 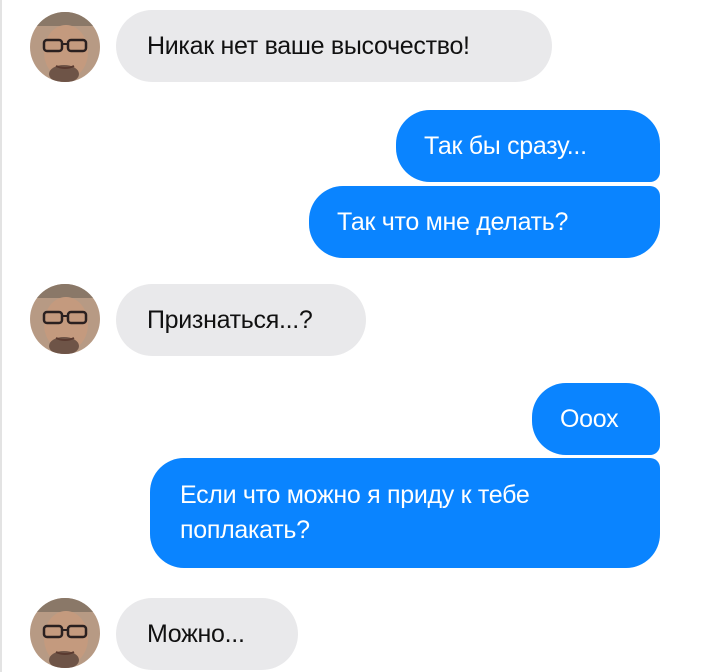 I want to click on message-bubble-outgoing: Если что можно я приду к тебе поплакать?, so click(x=405, y=513).